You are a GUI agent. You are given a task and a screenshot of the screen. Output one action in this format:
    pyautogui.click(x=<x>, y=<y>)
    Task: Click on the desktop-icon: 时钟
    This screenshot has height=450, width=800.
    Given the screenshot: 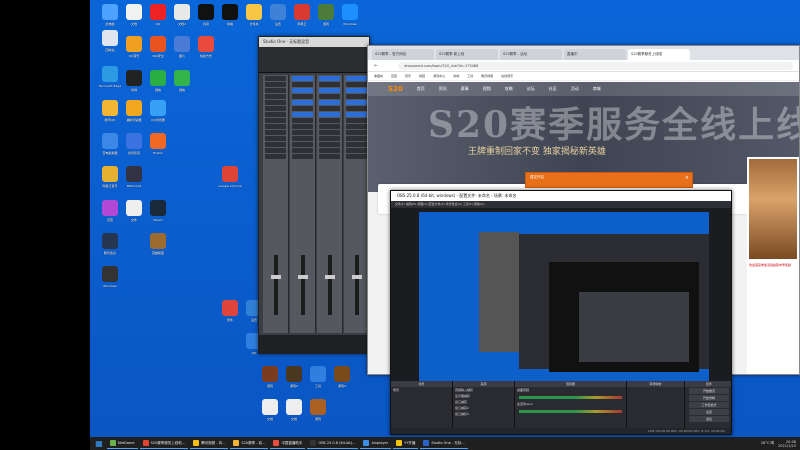 What is the action you would take?
    pyautogui.click(x=134, y=81)
    